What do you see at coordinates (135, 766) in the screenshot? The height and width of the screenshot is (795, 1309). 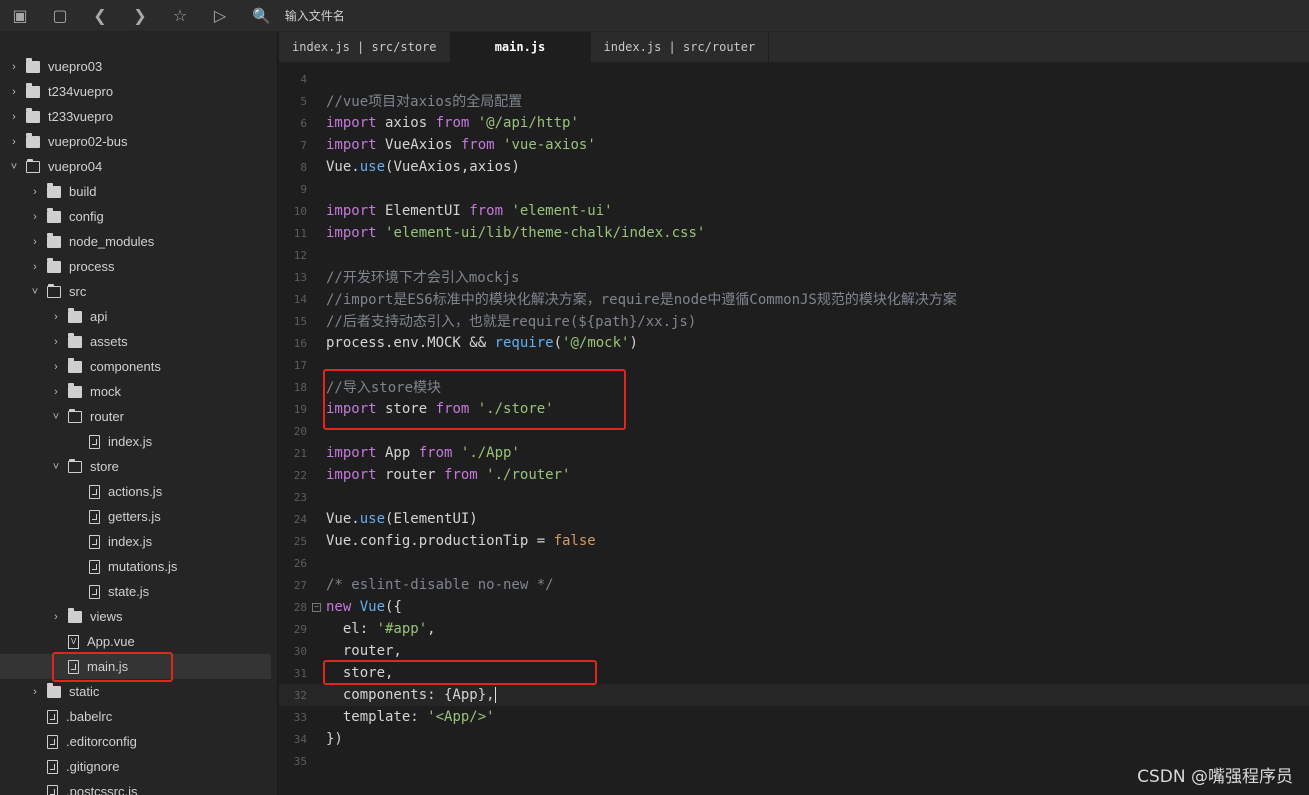 I see `tree-file: ›.gitignore` at bounding box center [135, 766].